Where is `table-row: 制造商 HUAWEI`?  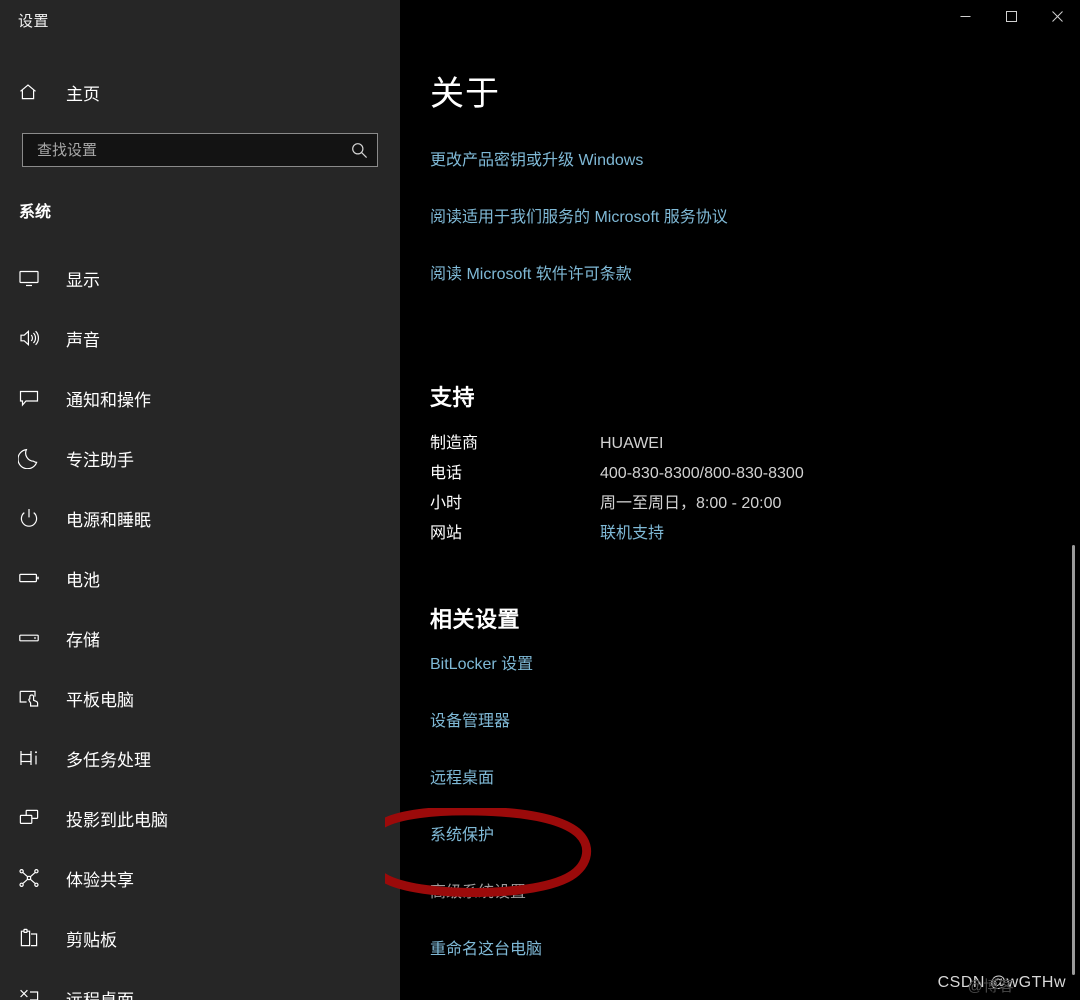 table-row: 制造商 HUAWEI is located at coordinates (617, 449).